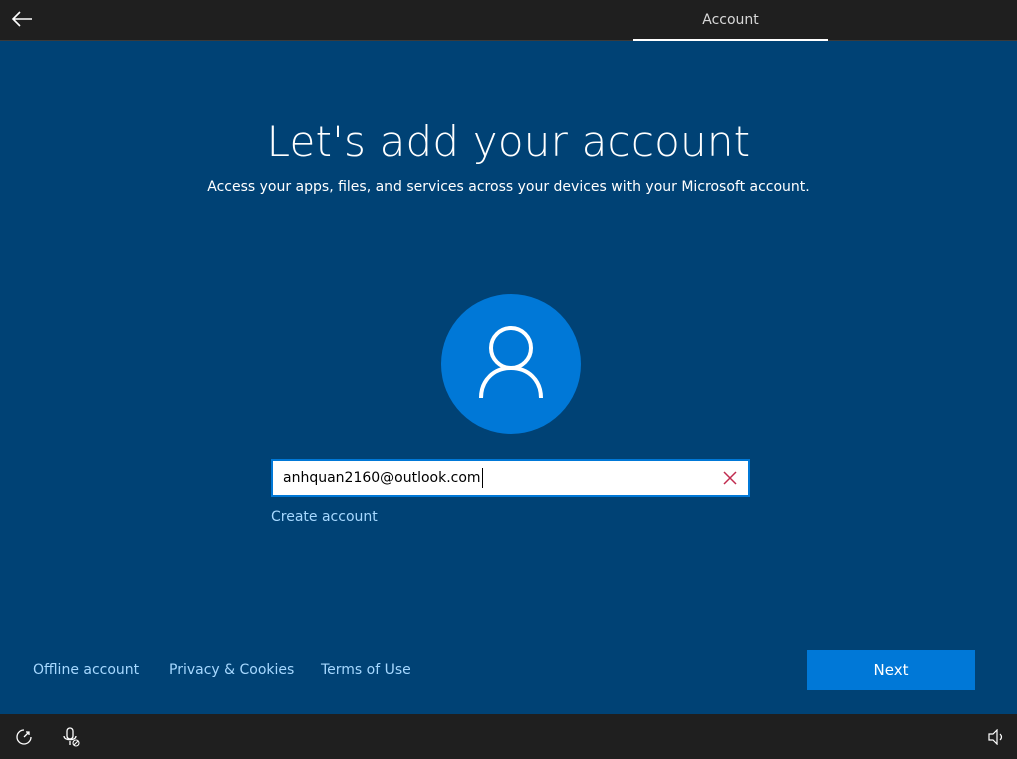 The image size is (1017, 759). I want to click on back-button, so click(22, 19).